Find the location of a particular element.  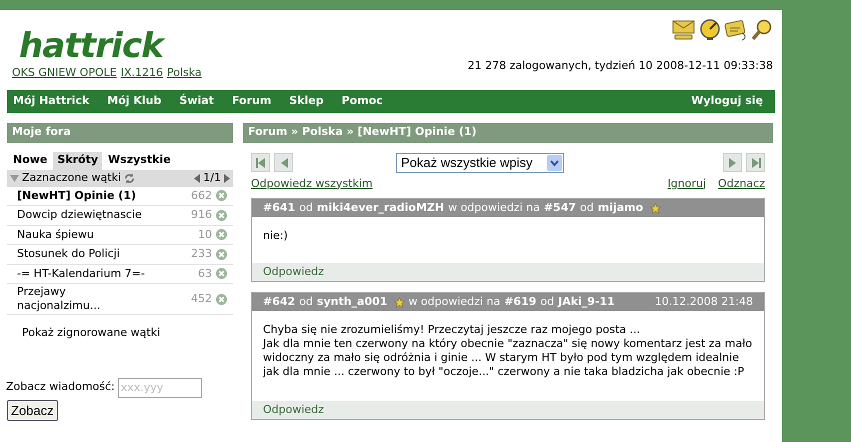

post-count: 63 is located at coordinates (204, 274).